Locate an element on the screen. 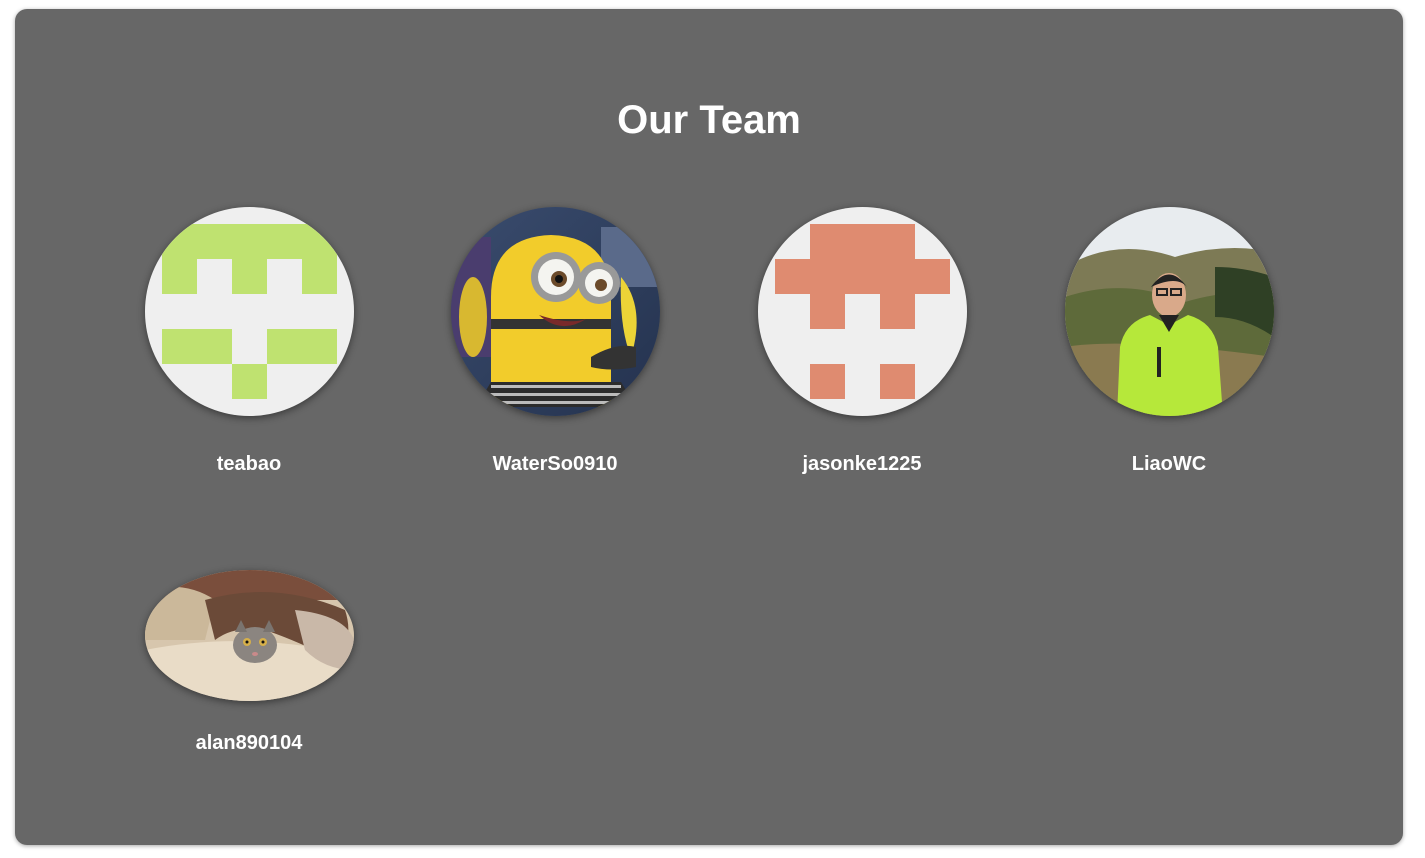 The width and height of the screenshot is (1425, 858). member-name: alan890104 is located at coordinates (249, 743).